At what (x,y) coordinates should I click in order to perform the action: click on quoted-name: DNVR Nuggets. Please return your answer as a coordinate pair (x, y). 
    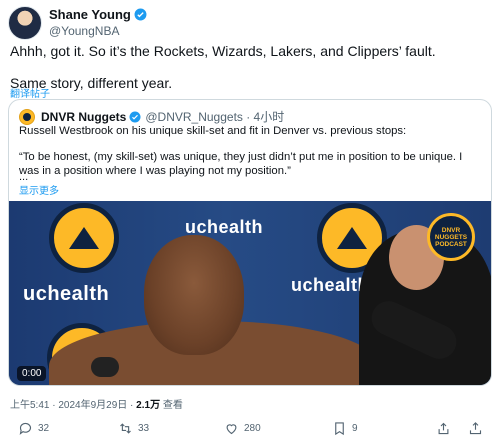
    Looking at the image, I should click on (84, 116).